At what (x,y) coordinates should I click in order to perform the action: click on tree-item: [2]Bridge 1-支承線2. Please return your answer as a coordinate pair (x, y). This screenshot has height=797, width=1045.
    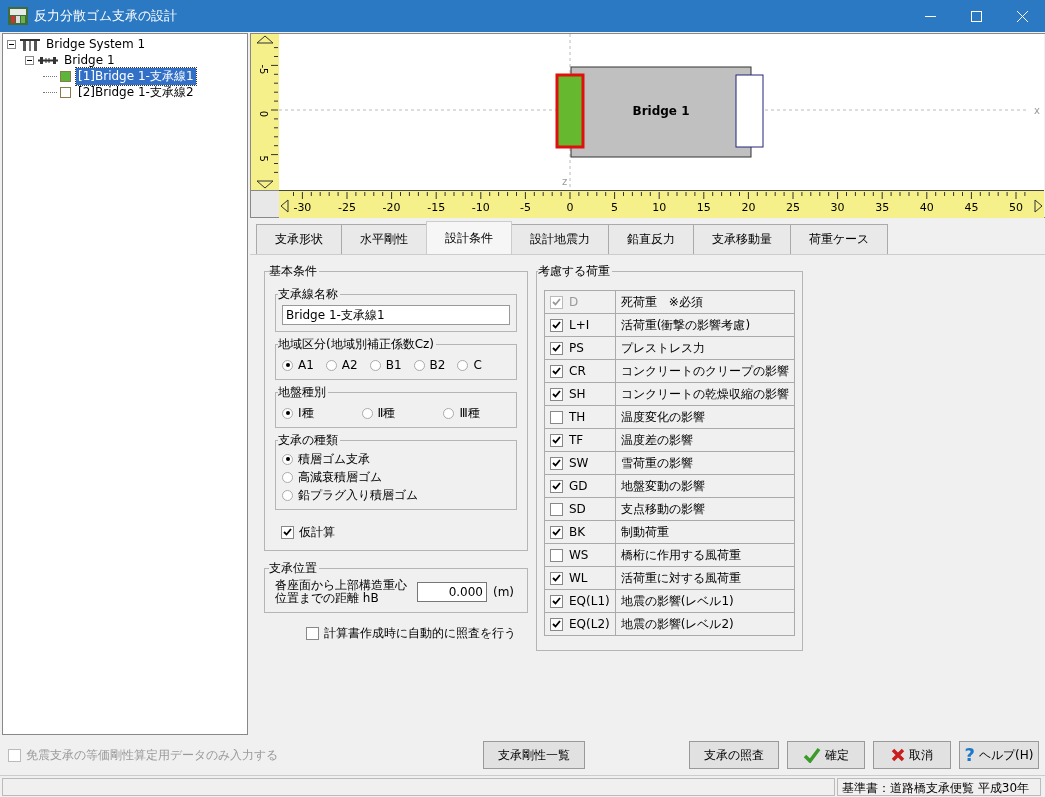
    Looking at the image, I should click on (136, 92).